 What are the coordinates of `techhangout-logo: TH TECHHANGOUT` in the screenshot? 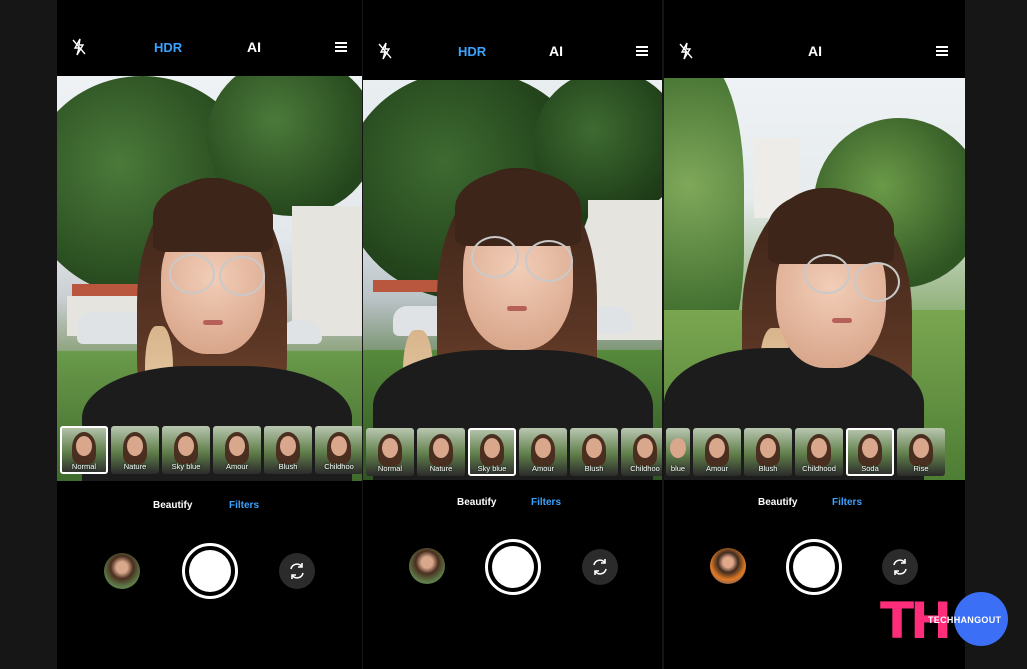 It's located at (944, 620).